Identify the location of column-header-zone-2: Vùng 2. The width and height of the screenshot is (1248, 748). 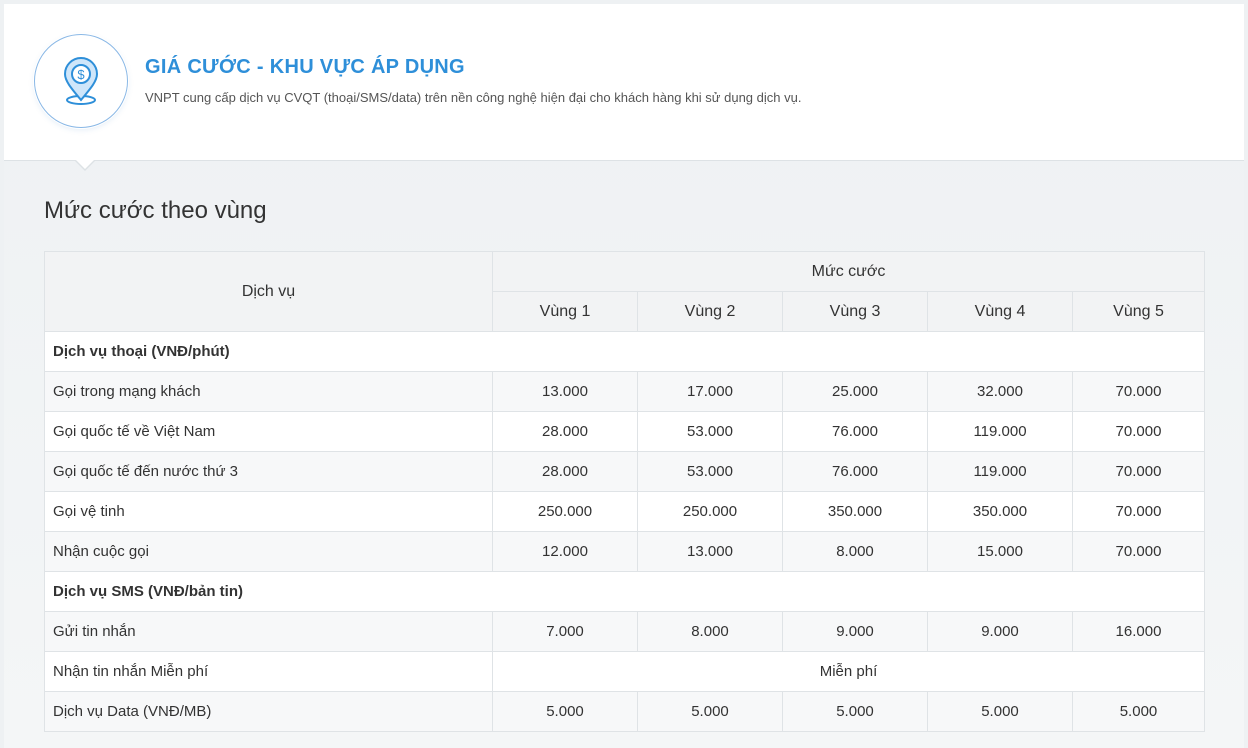
(710, 311).